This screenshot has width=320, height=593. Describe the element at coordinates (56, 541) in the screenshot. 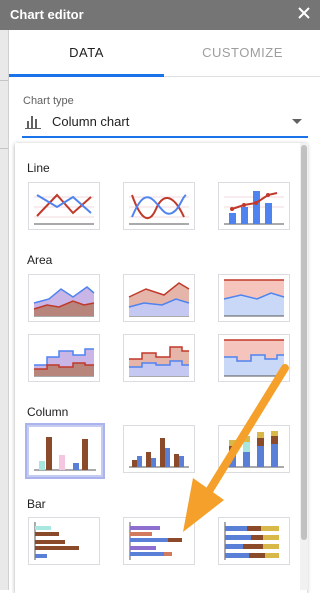

I see `bar-chart-thumbnail` at that location.